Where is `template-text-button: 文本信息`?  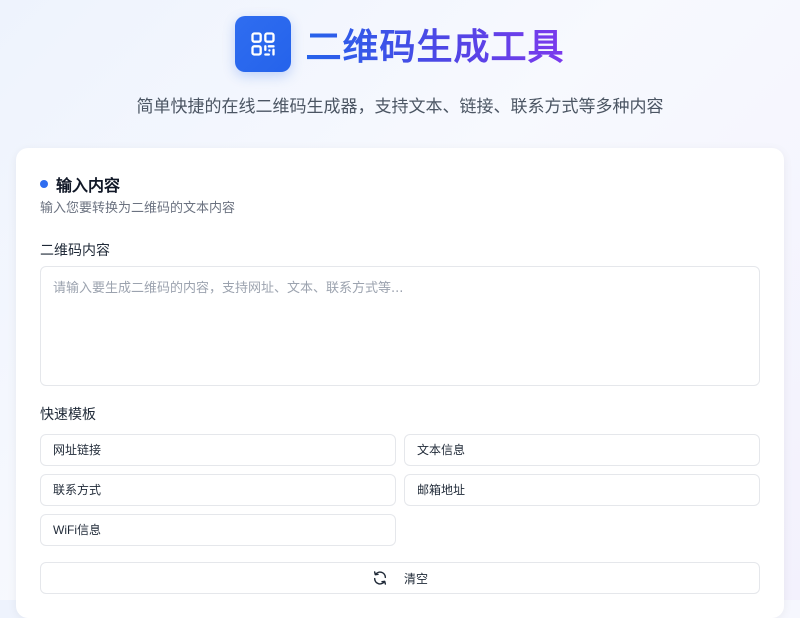
template-text-button: 文本信息 is located at coordinates (582, 450).